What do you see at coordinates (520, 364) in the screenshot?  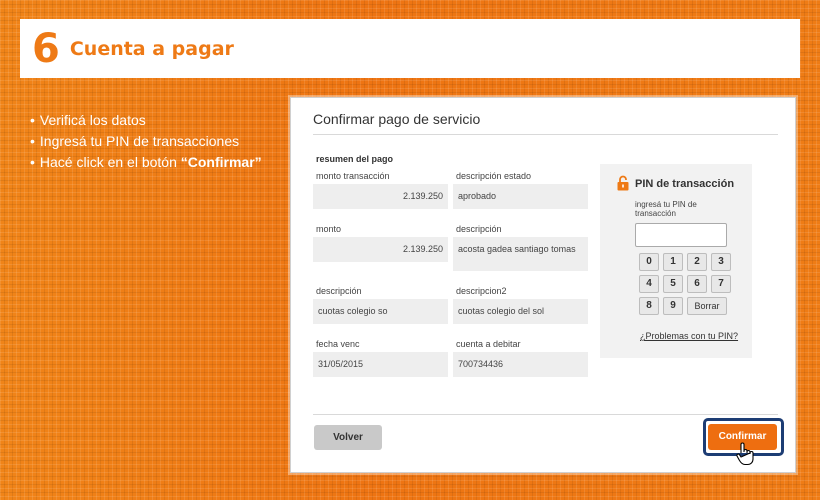 I see `field-value-cuenta-a-debitar: 700734436` at bounding box center [520, 364].